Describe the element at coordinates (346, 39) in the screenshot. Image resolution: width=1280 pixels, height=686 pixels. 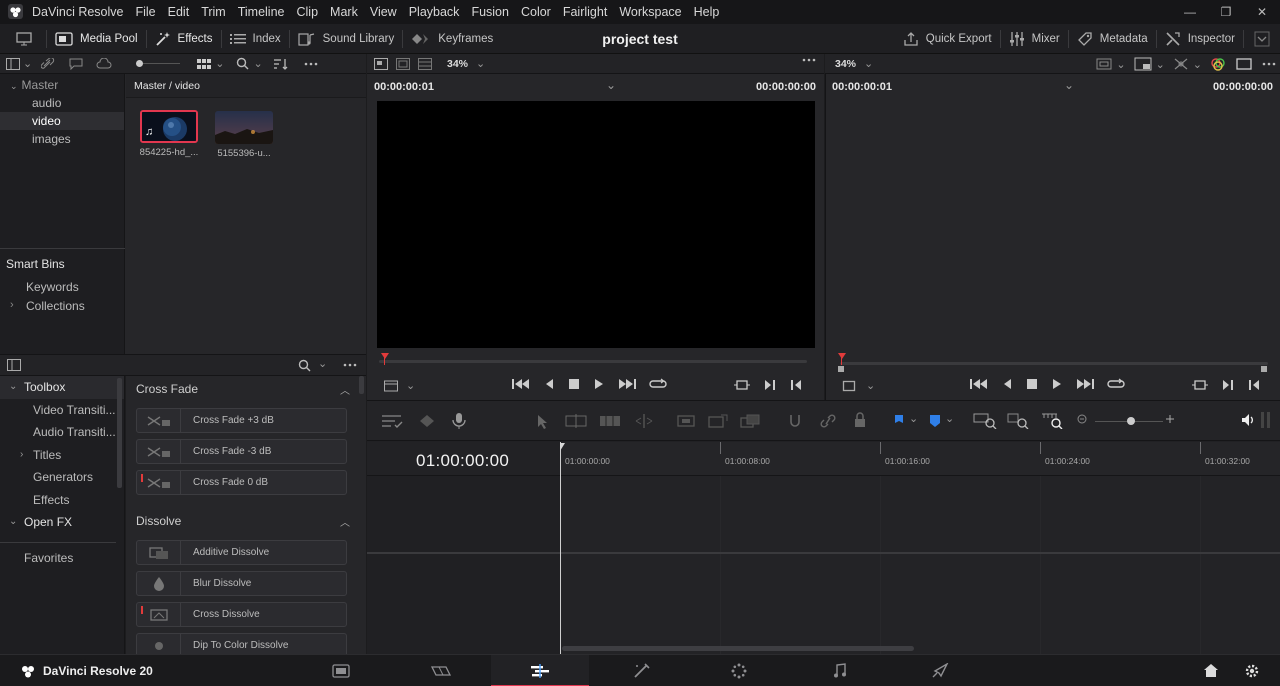
I see `sound-library-button: Sound Library` at that location.